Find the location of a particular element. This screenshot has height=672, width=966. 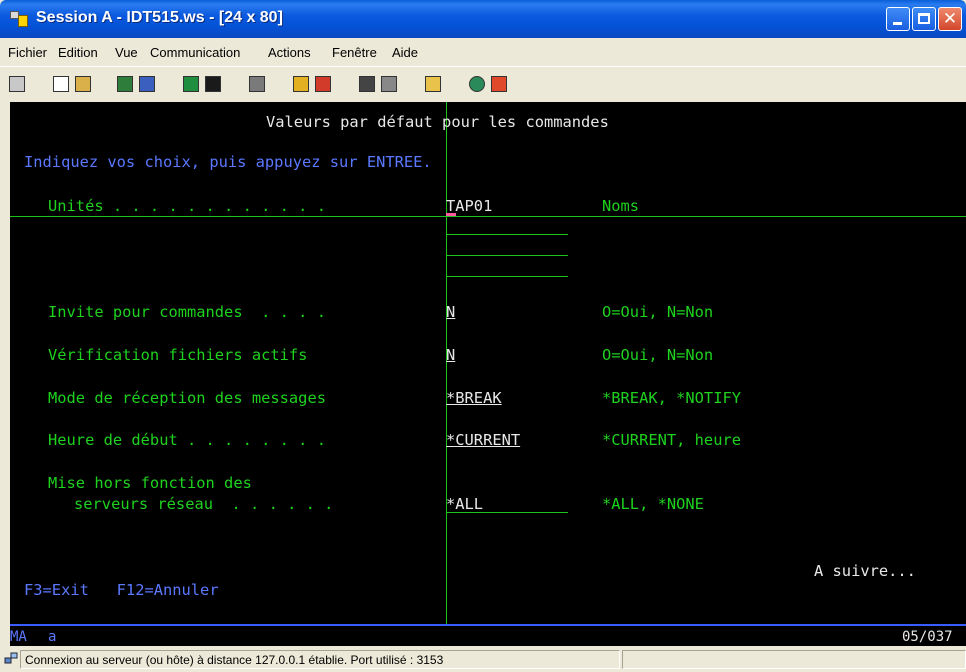

vary-input-underline is located at coordinates (507, 512).